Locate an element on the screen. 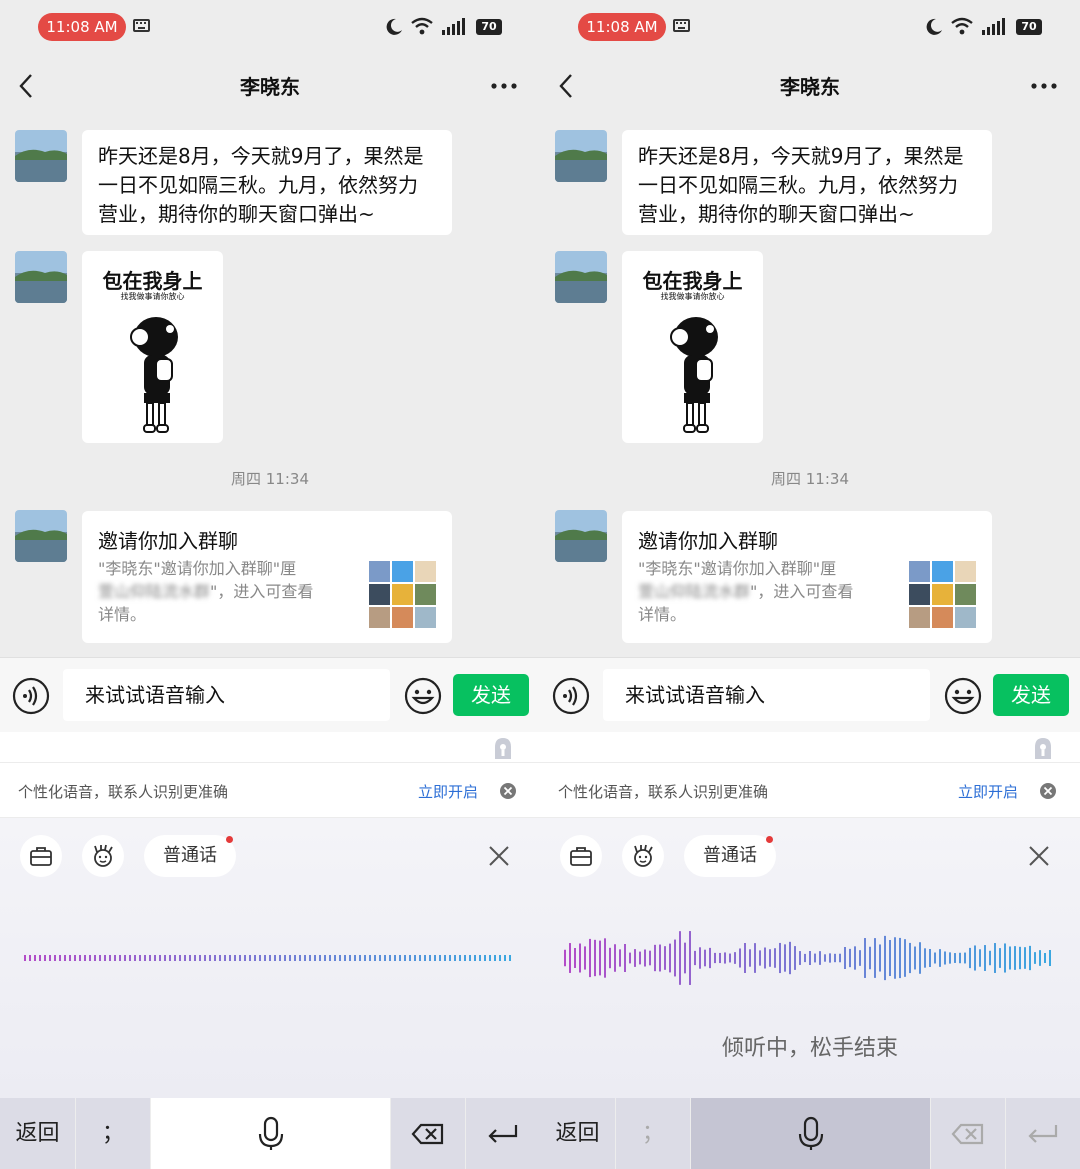  notice-text: 个性化语音，联系人识别更准确 is located at coordinates (663, 792).